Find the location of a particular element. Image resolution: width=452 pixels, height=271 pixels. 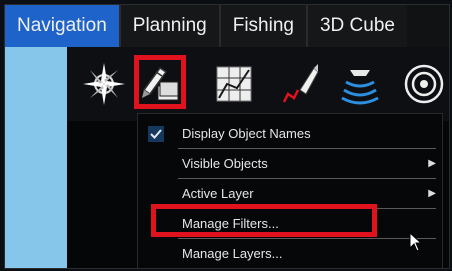

tab-navigation: Navigation is located at coordinates (63, 26).